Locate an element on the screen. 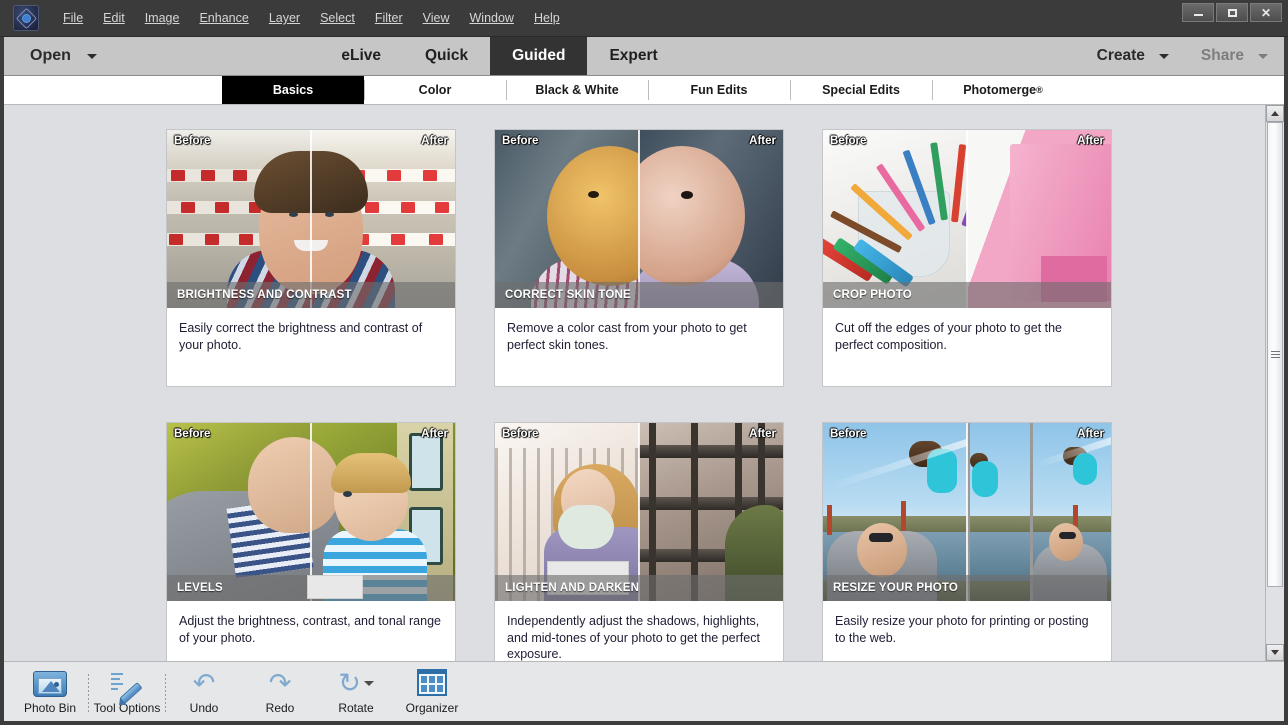 The height and width of the screenshot is (725, 1288). tool-options-label: Tool Options is located at coordinates (127, 707).